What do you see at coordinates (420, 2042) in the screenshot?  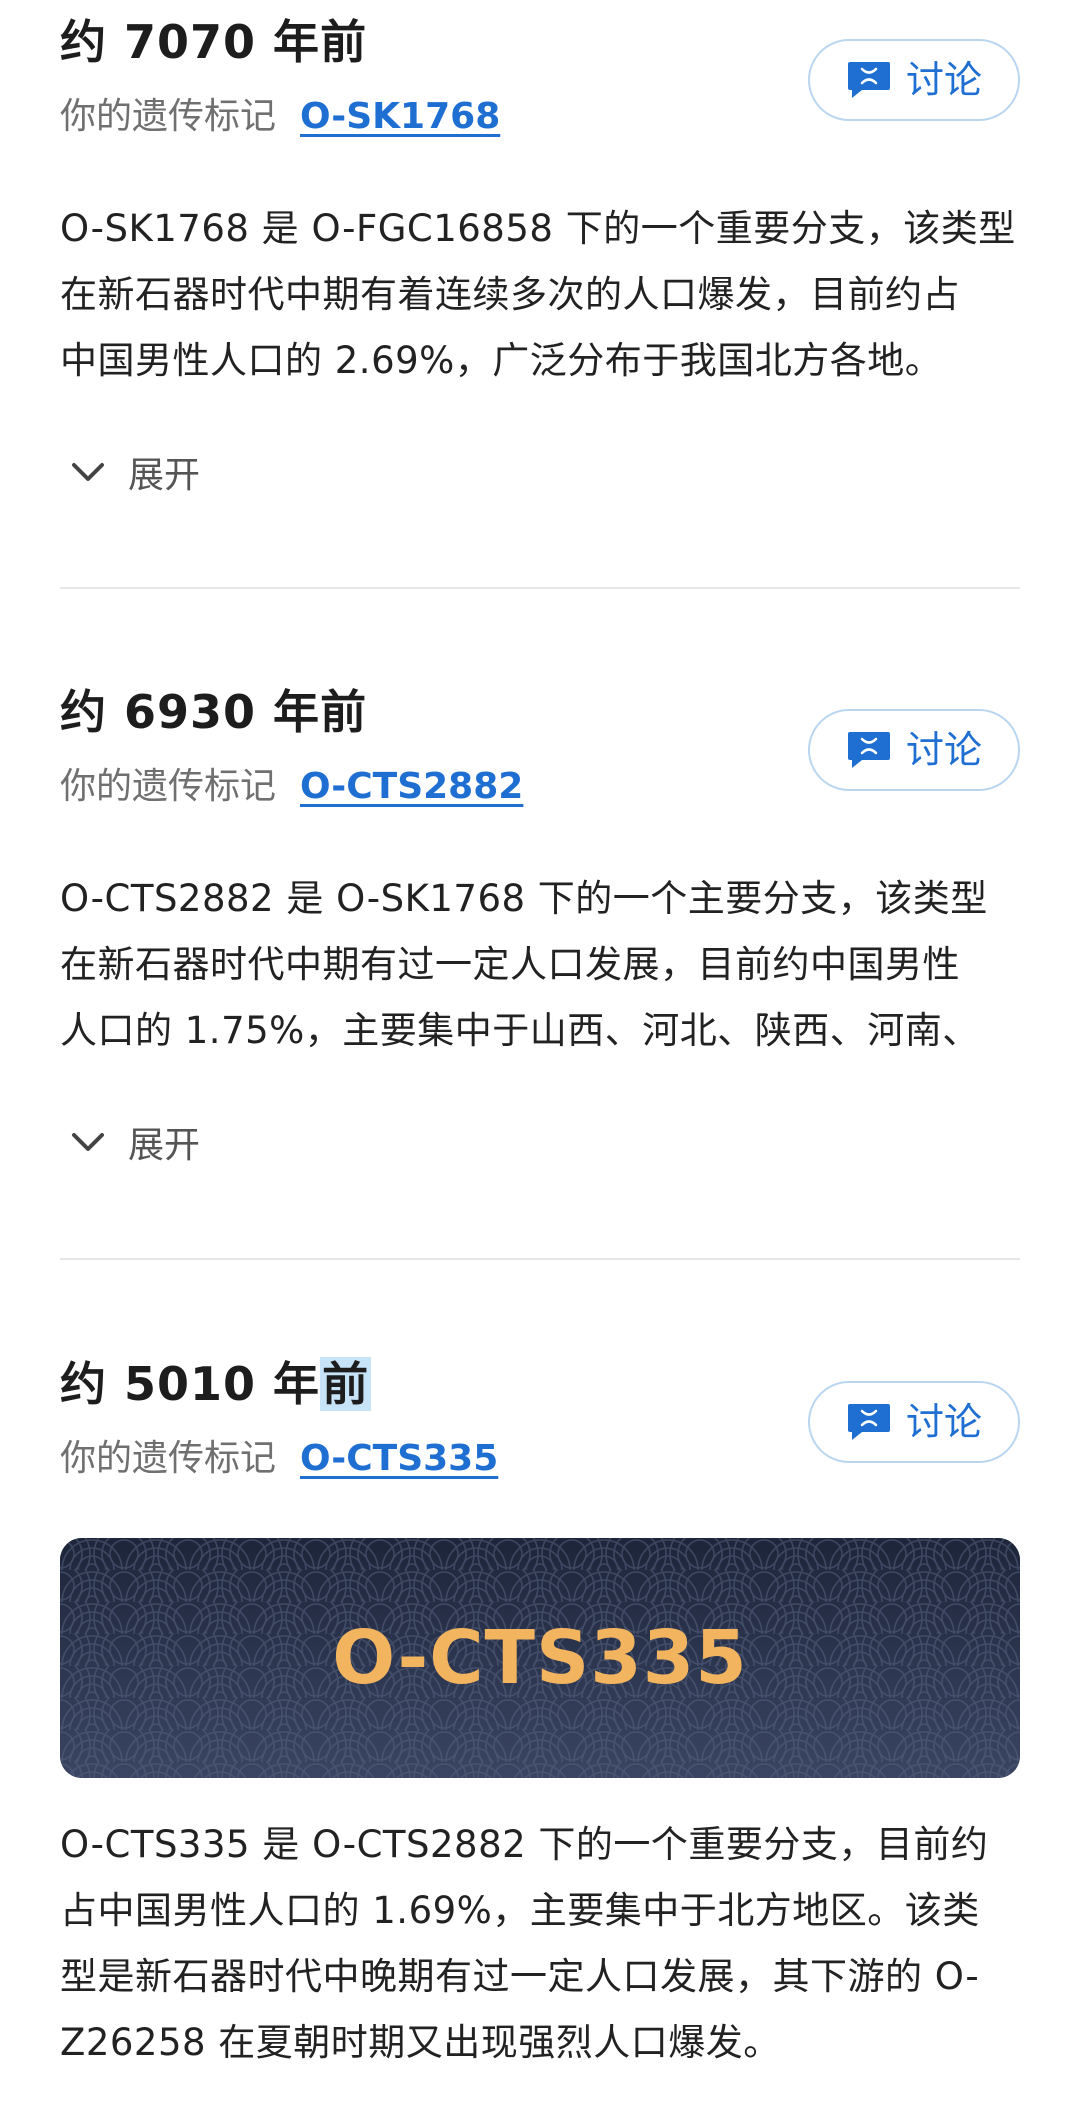 I see `description-line: Z26258 在夏朝时期又出现强烈人口爆发。` at bounding box center [420, 2042].